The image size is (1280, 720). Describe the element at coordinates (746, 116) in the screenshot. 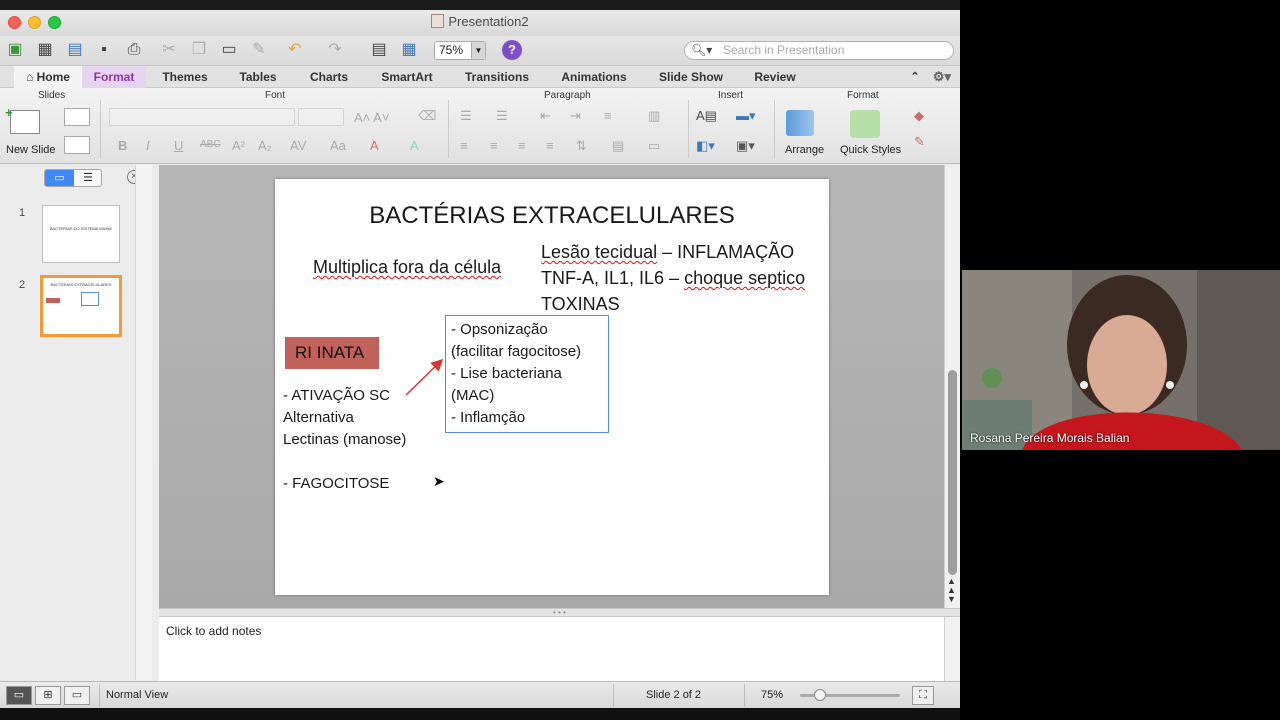

I see `picture-icon: ▬▾` at that location.